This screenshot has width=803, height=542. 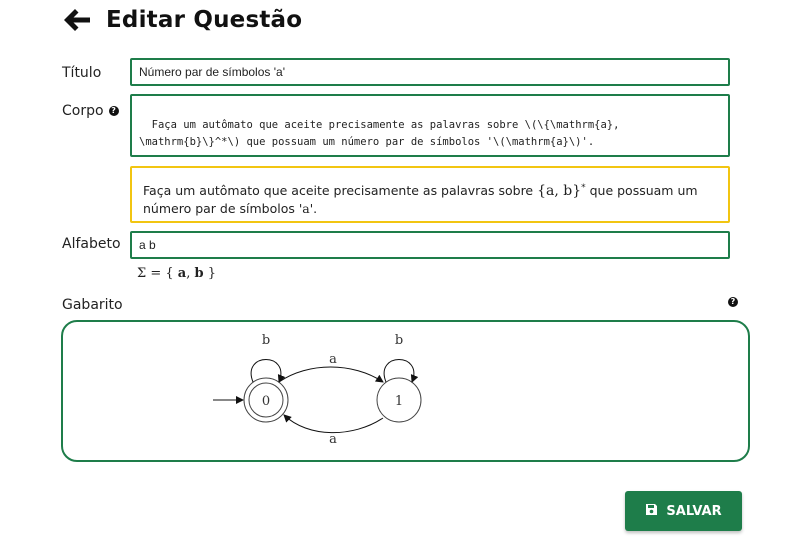 What do you see at coordinates (182, 273) in the screenshot?
I see `sigma-a: a` at bounding box center [182, 273].